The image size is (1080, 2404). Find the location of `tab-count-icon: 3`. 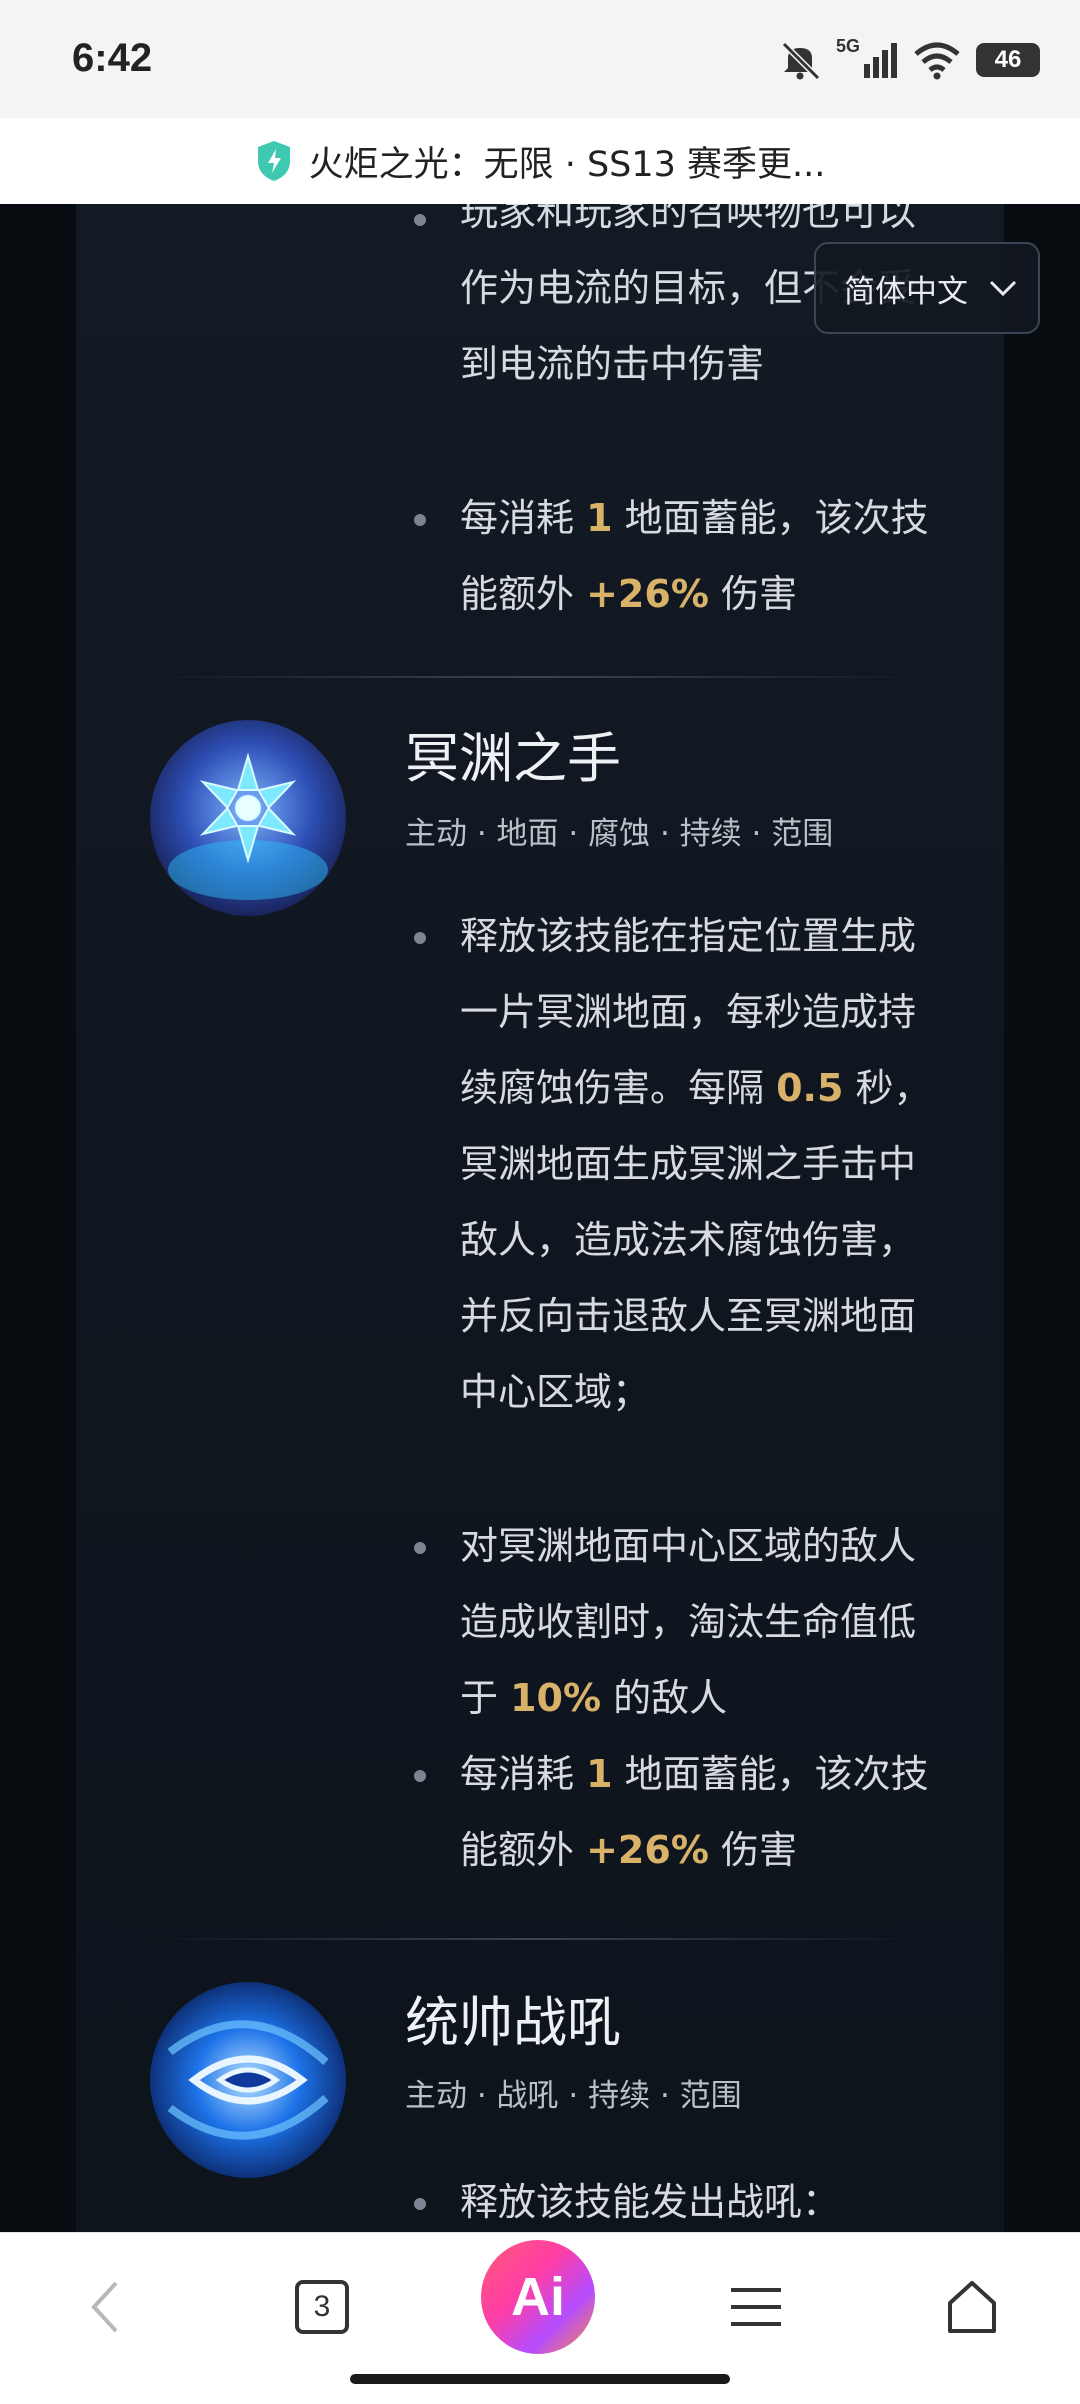

tab-count-icon: 3 is located at coordinates (322, 2307).